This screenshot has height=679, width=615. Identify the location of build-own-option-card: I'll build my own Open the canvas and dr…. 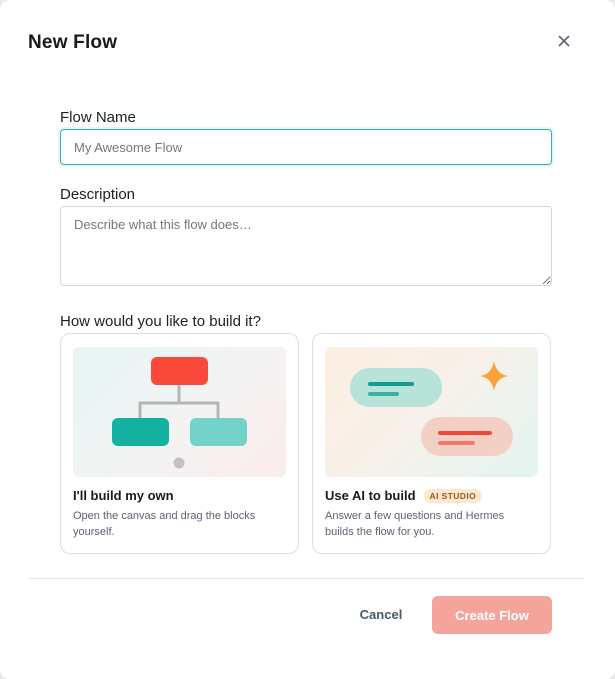
(179, 443).